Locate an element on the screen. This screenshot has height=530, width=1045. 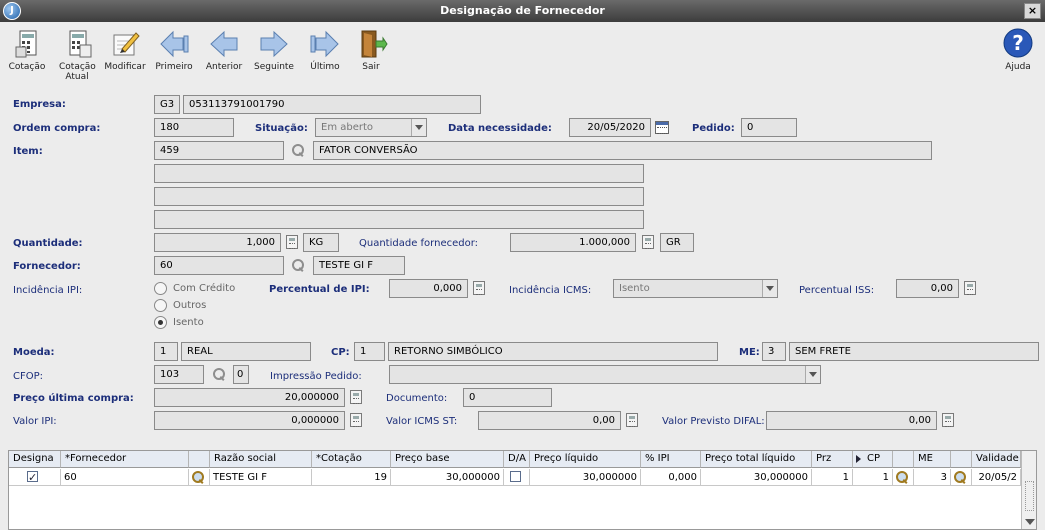
fornecedor-name-field: TESTE GI F is located at coordinates (359, 265).